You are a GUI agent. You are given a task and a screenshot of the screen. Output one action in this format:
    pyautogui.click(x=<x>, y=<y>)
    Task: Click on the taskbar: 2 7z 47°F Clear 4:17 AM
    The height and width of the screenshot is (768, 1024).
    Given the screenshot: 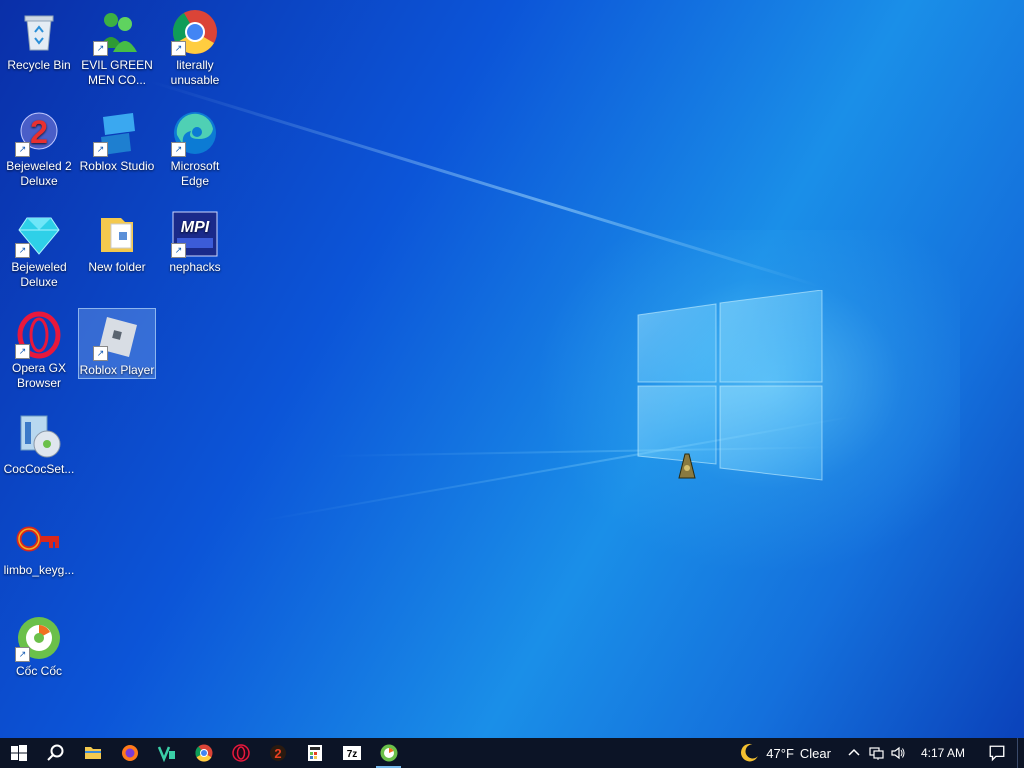 What is the action you would take?
    pyautogui.click(x=512, y=753)
    